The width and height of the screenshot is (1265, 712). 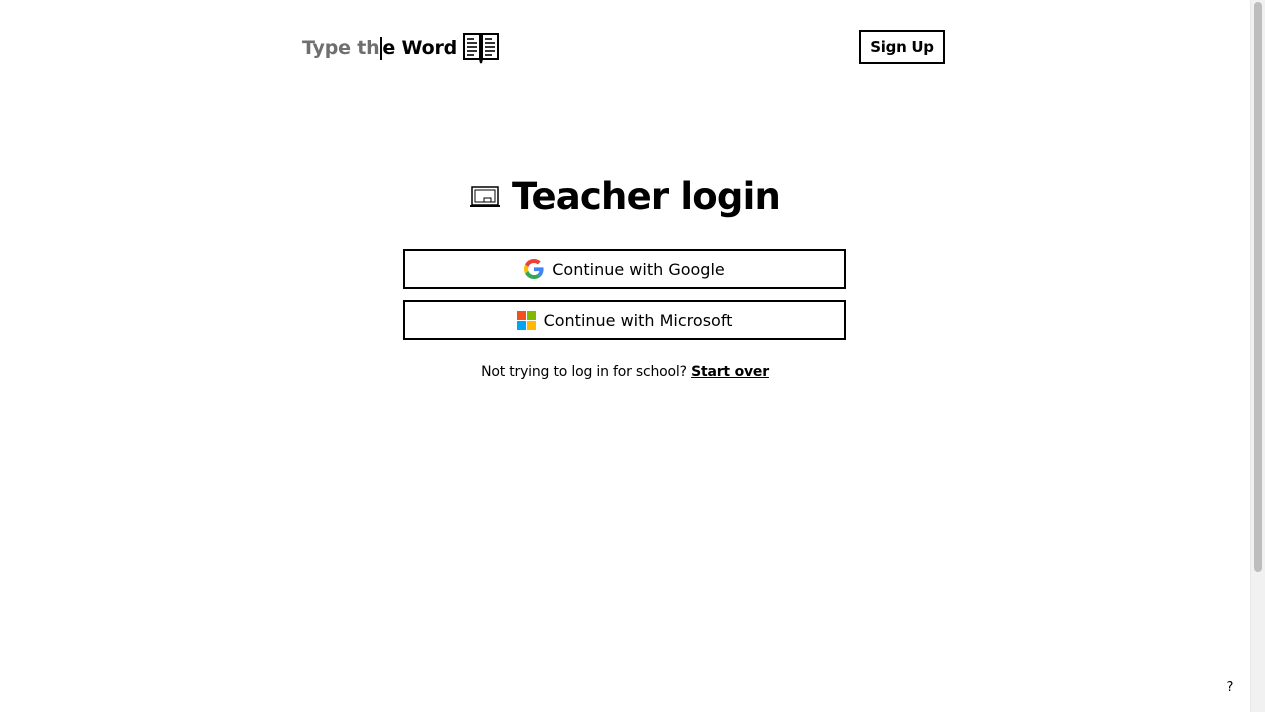 I want to click on scrollbar-thumb, so click(x=1258, y=287).